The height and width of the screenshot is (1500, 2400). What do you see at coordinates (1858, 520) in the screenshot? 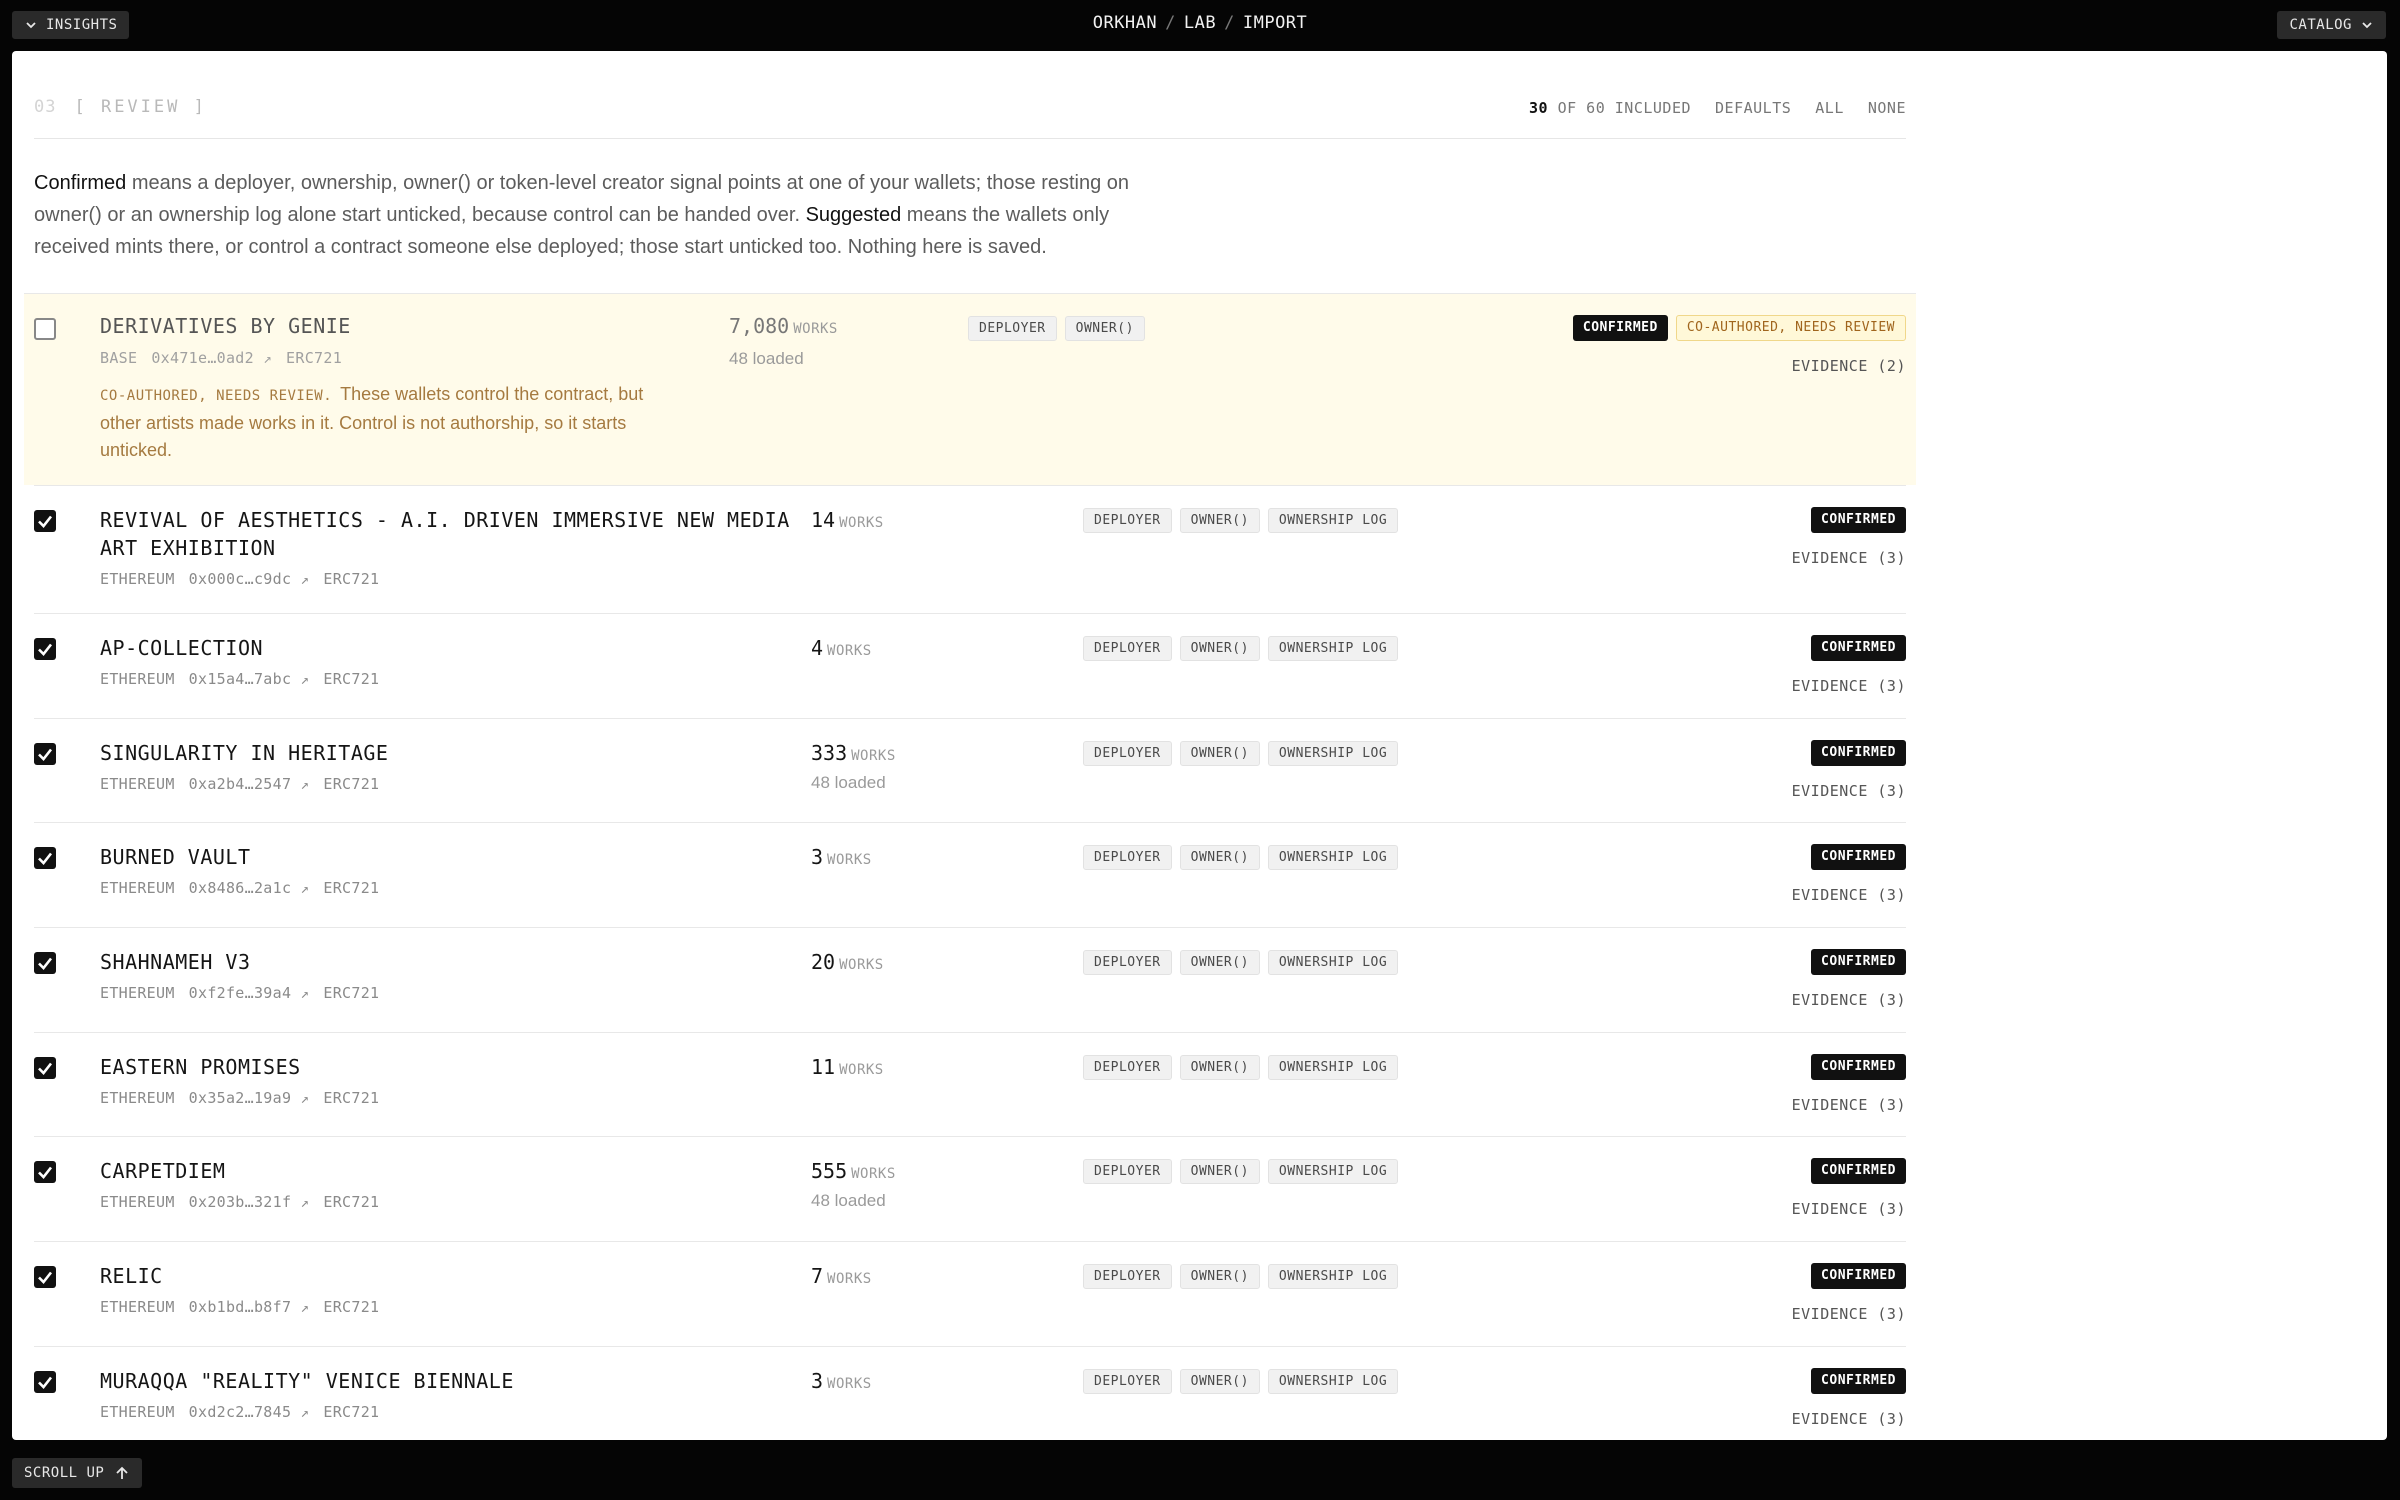
I see `status-badge-confirmed: CONFIRMED` at bounding box center [1858, 520].